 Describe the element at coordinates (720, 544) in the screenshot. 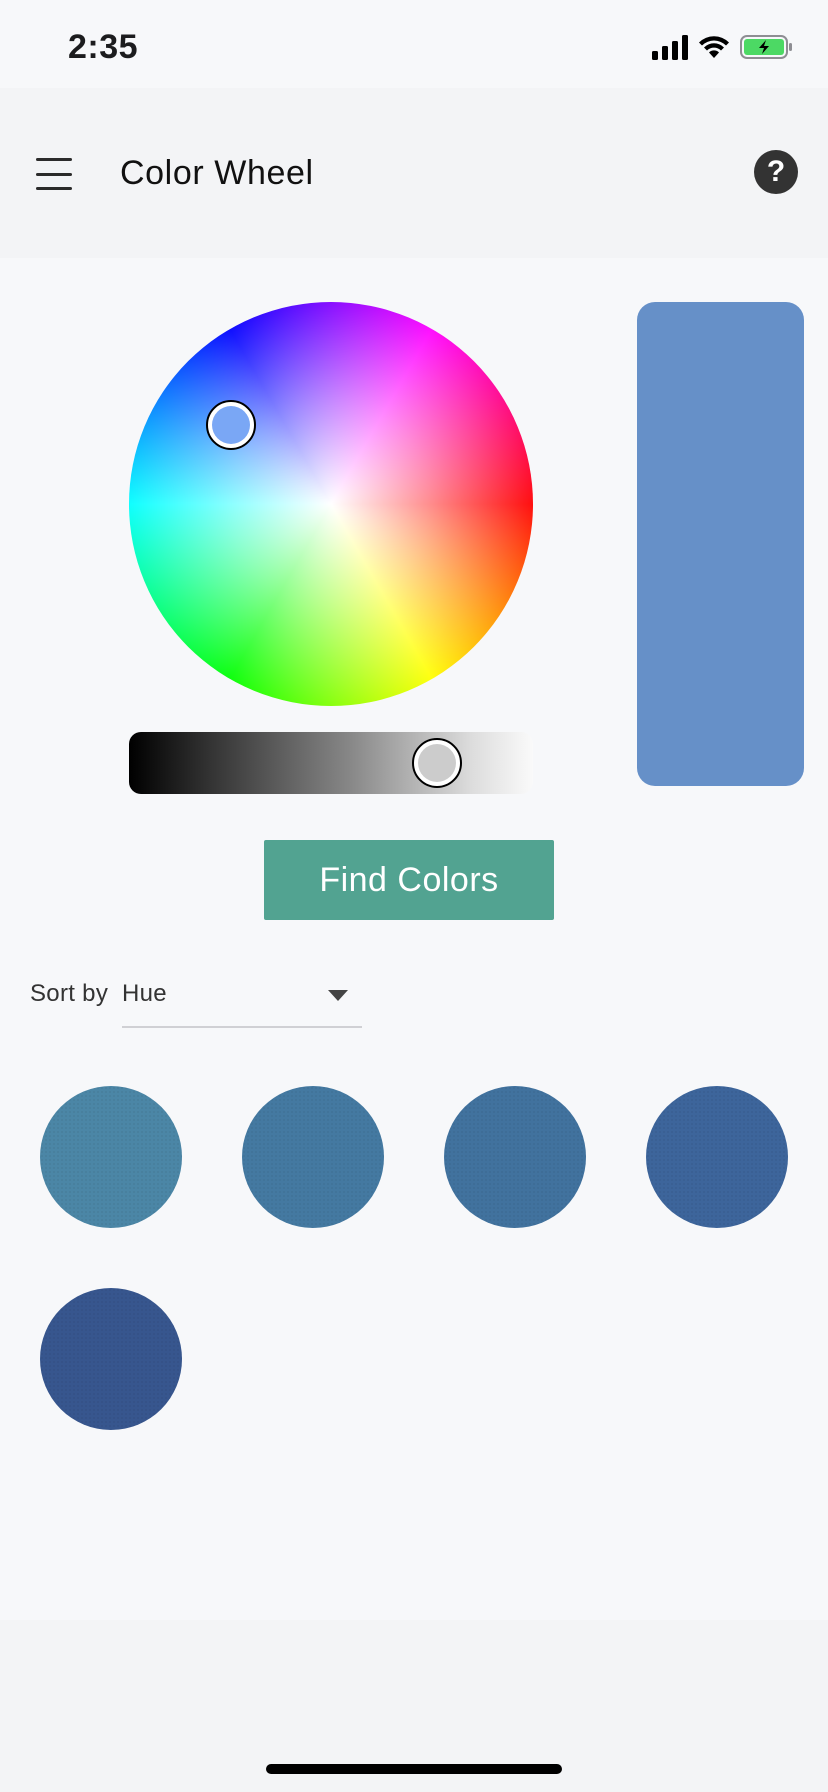

I see `selected-color-preview` at that location.